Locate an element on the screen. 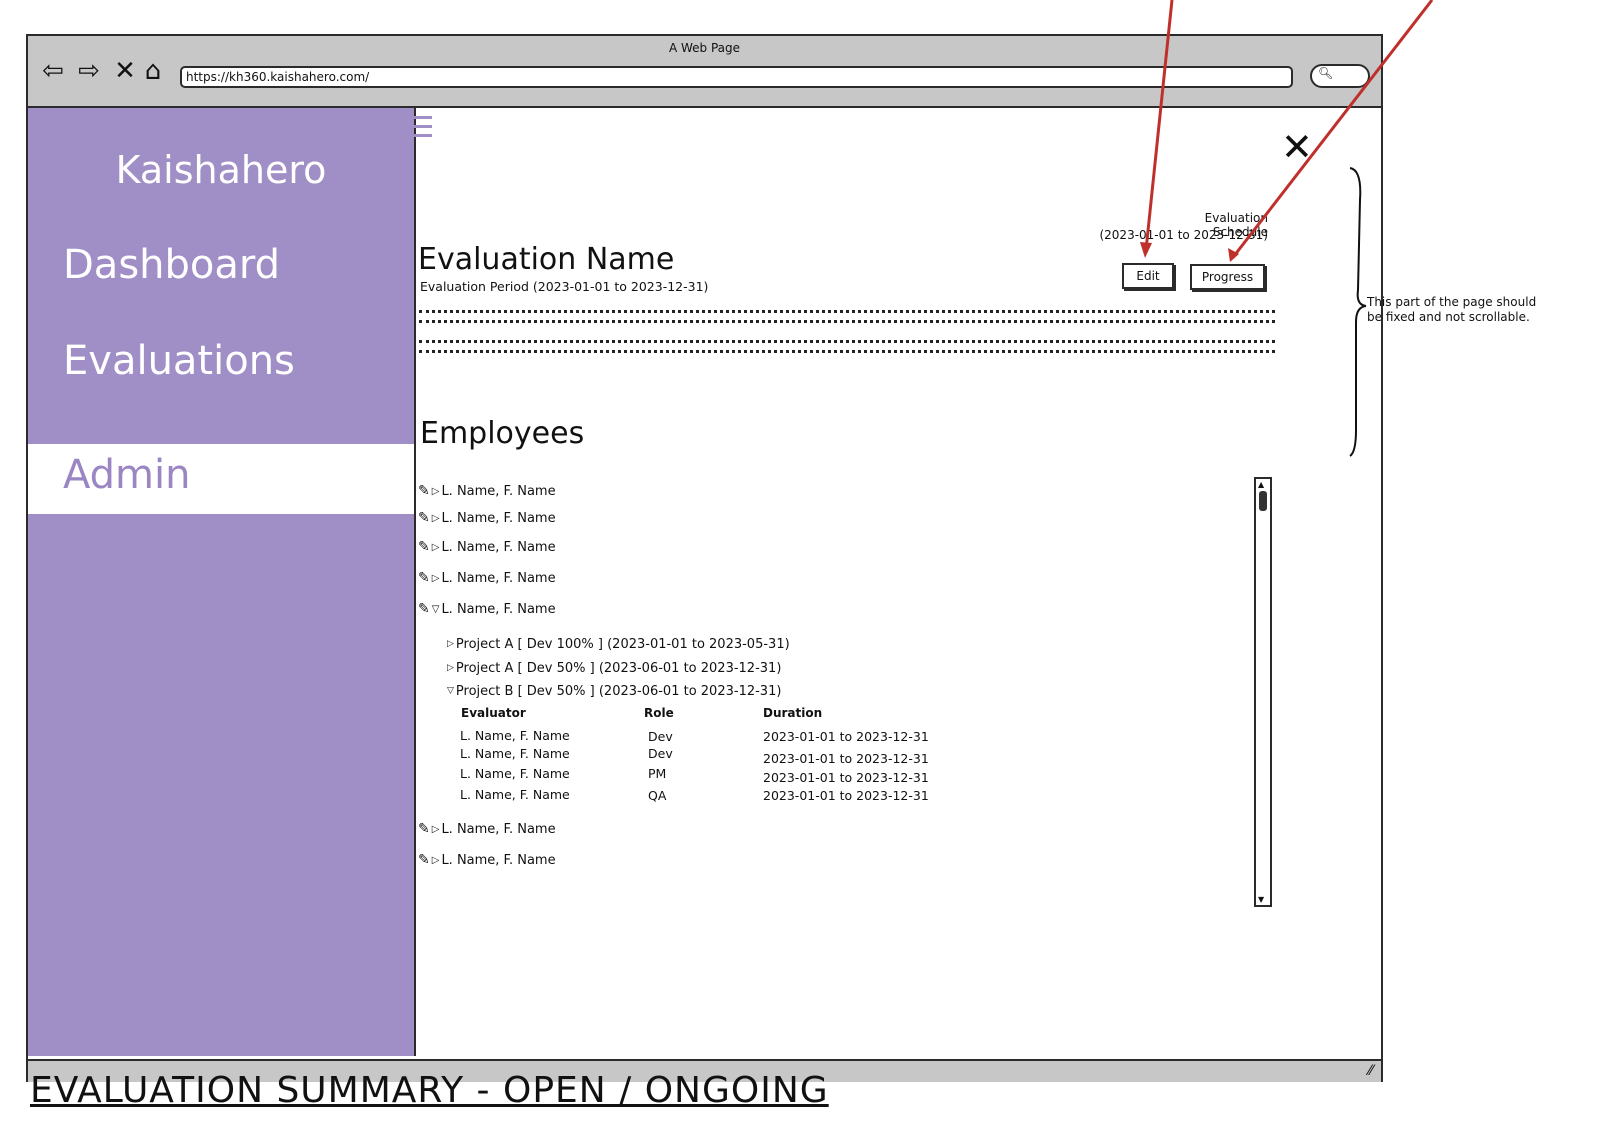 This screenshot has height=1142, width=1610. annotation-arrow is located at coordinates (1289, 128).